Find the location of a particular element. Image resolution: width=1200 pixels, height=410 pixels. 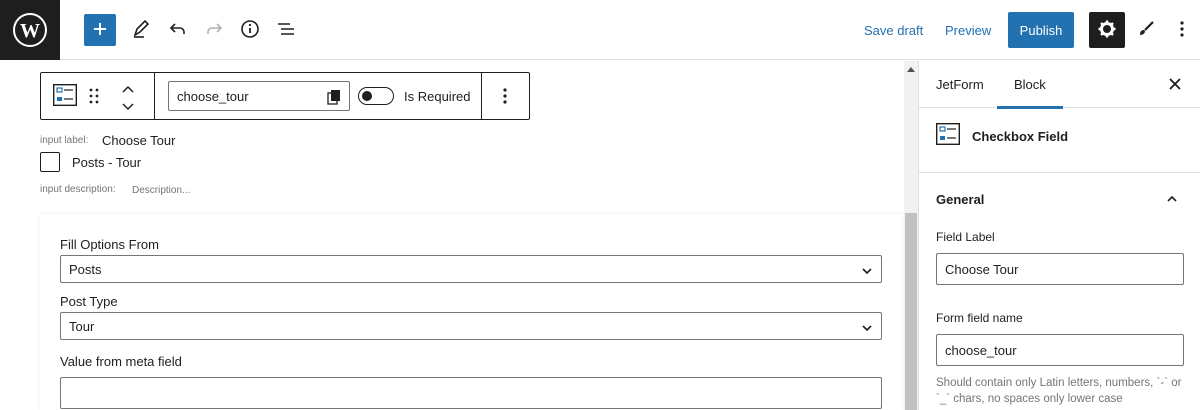

sidebar-tabs: JetForm Block is located at coordinates (1059, 85).